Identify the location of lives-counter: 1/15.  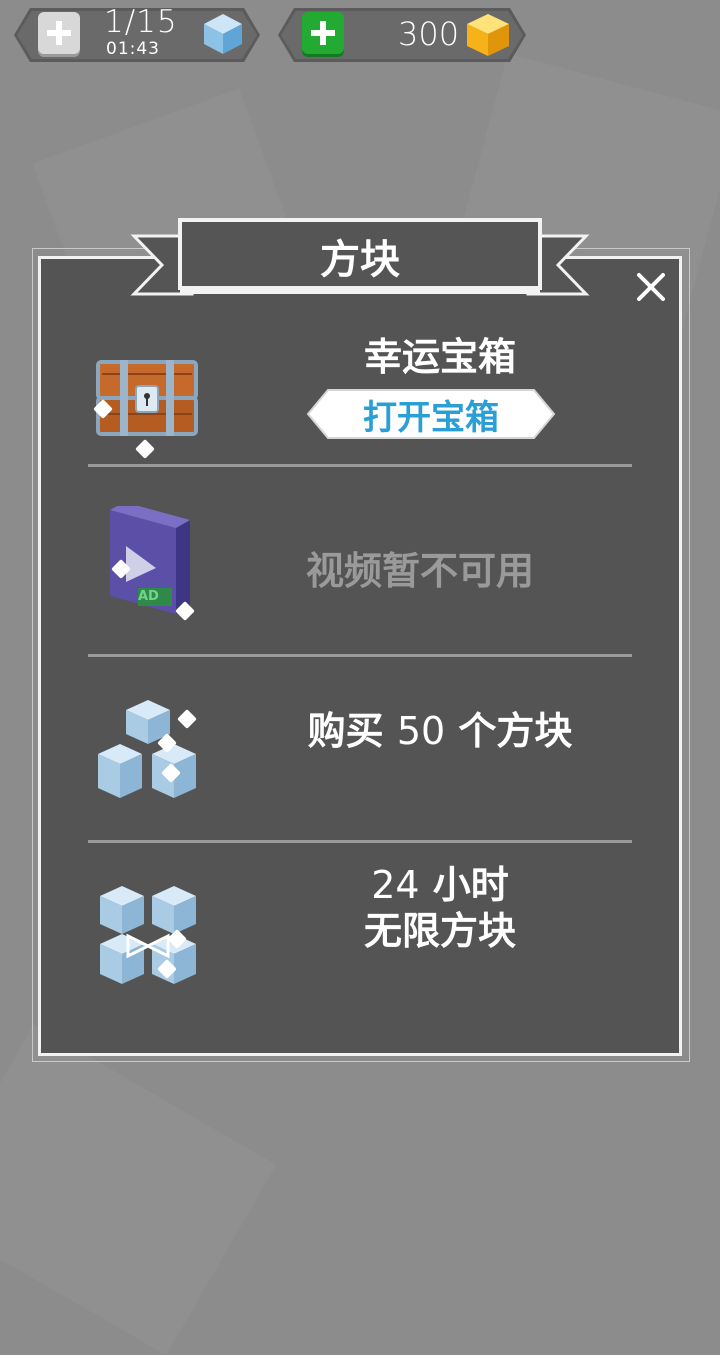
(141, 22).